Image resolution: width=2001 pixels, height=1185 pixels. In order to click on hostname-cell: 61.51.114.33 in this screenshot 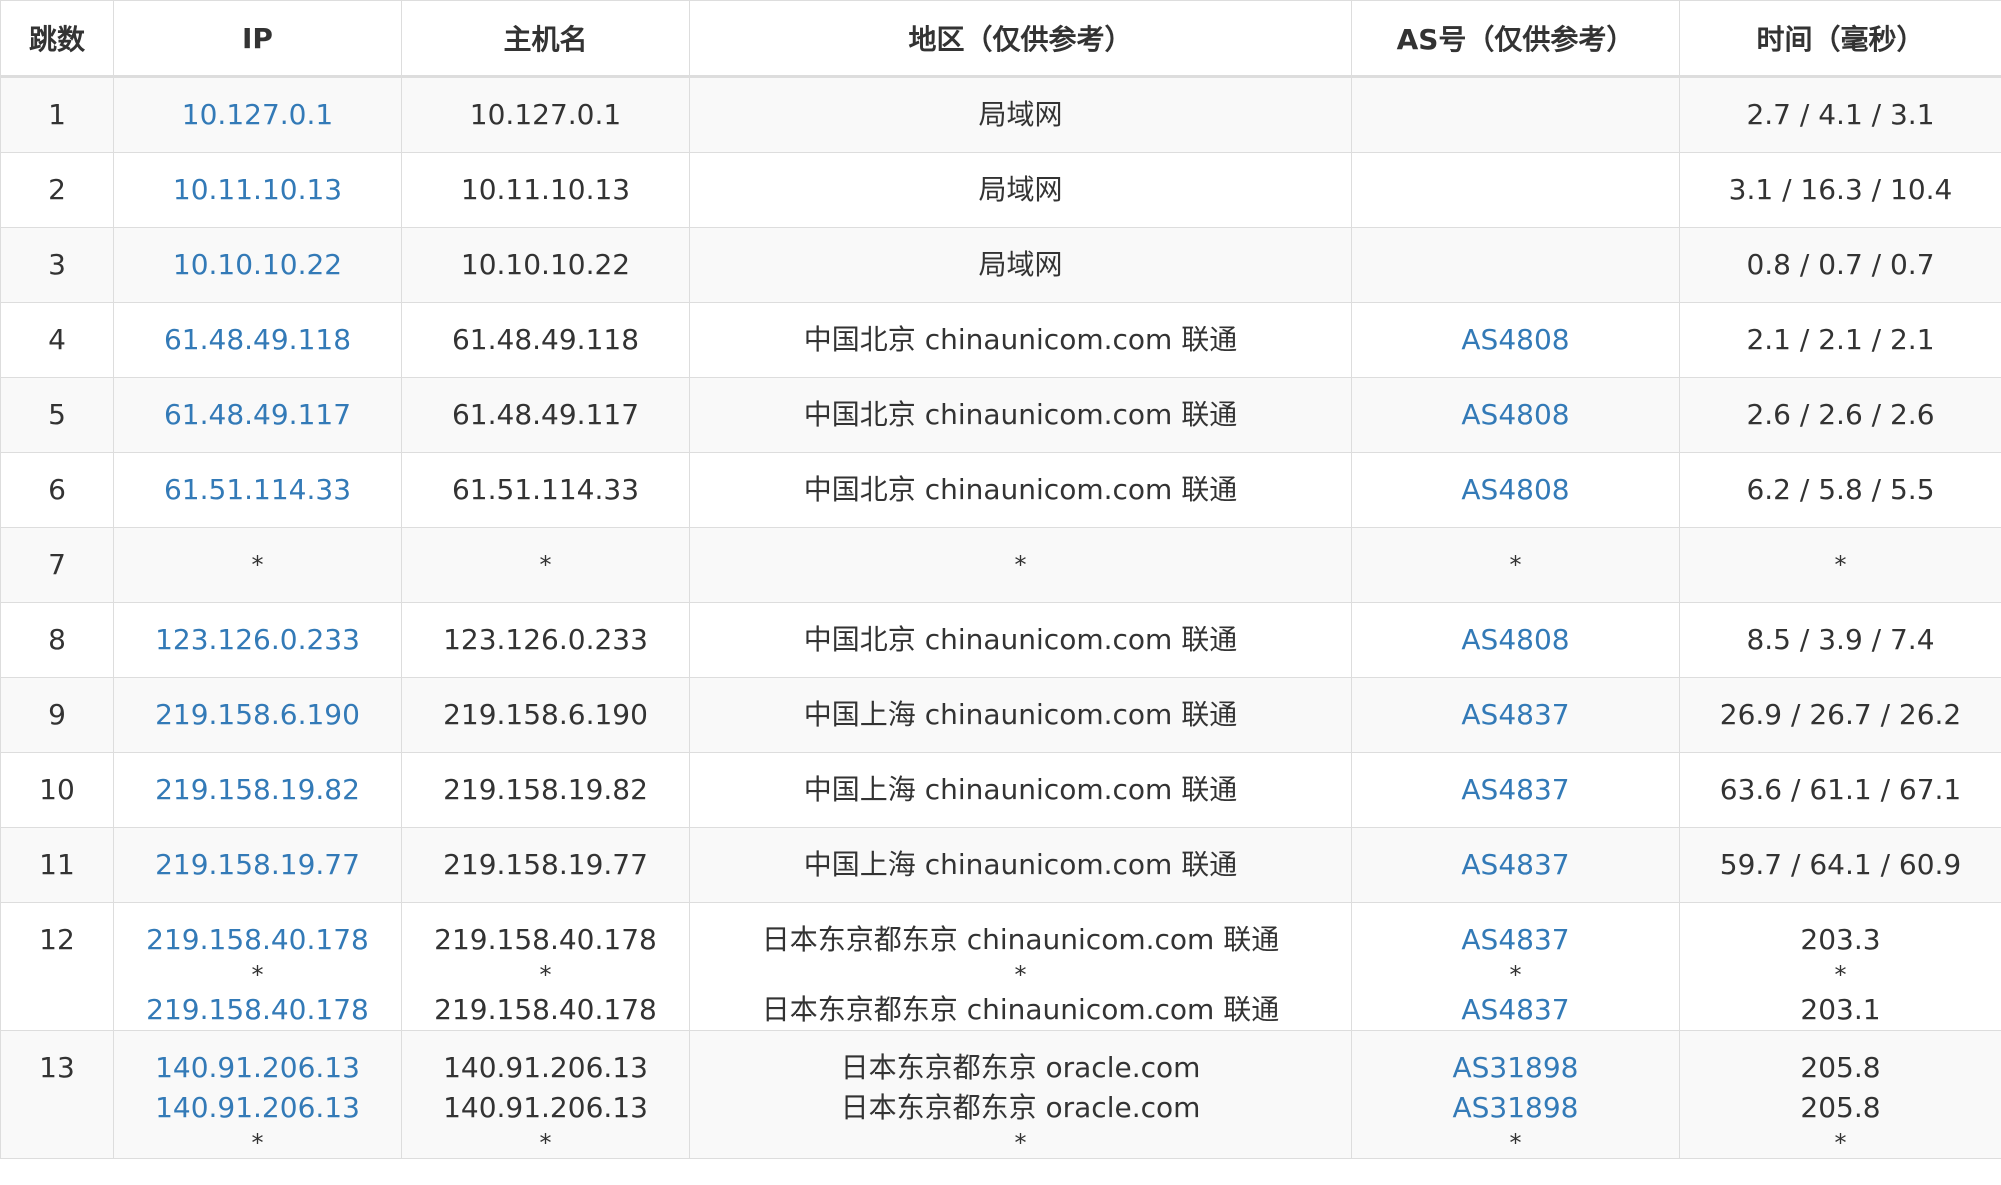, I will do `click(545, 490)`.